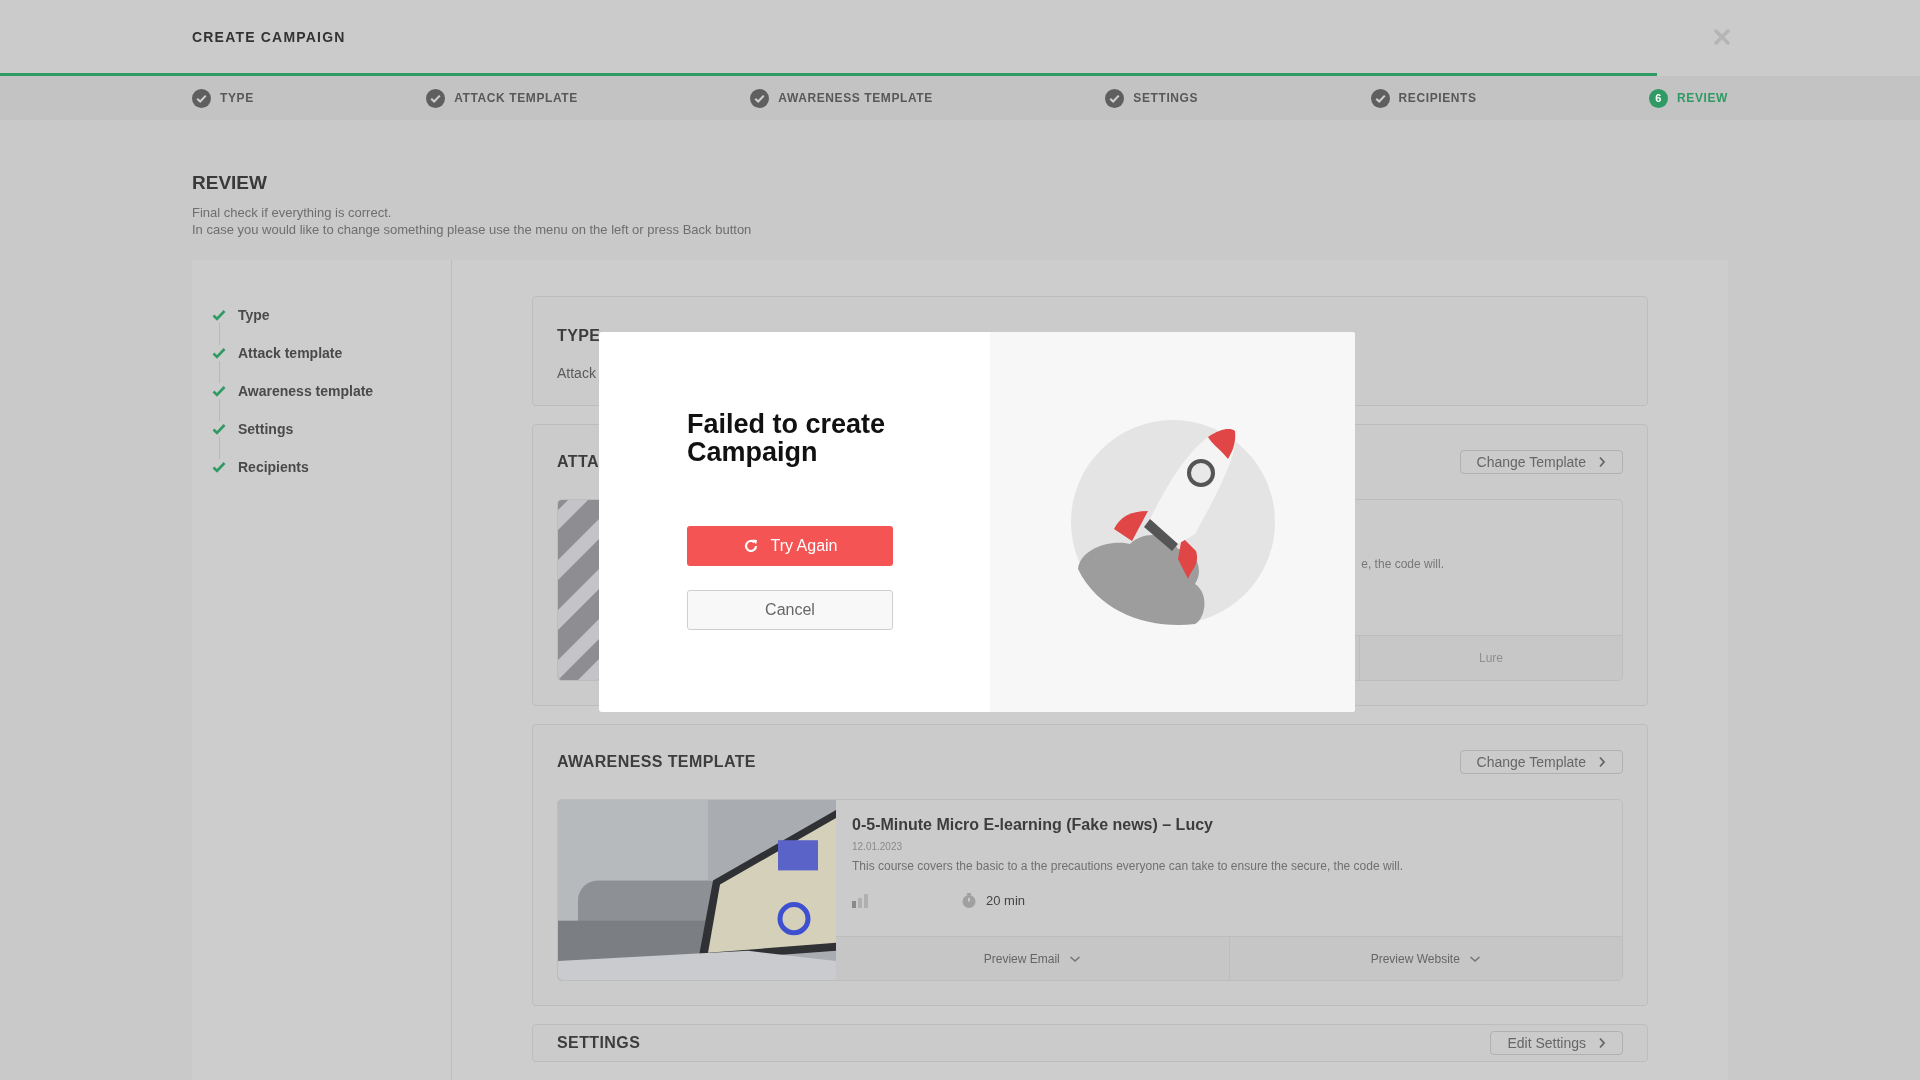 Image resolution: width=1920 pixels, height=1080 pixels. What do you see at coordinates (223, 98) in the screenshot?
I see `step-tab: TYPE` at bounding box center [223, 98].